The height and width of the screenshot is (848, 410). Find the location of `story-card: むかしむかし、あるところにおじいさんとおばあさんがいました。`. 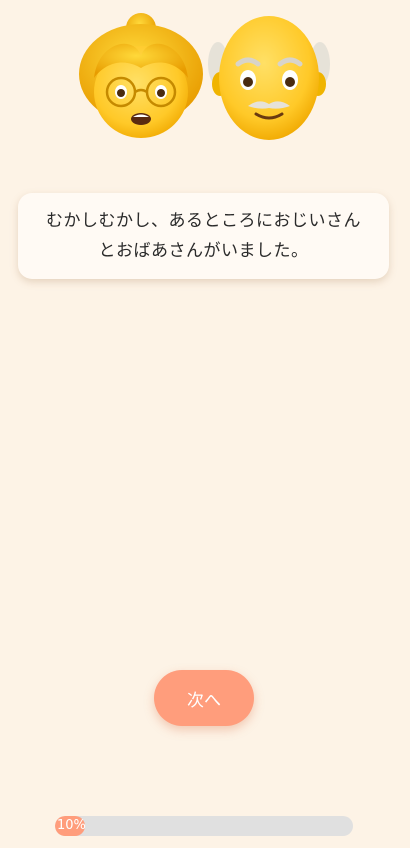

story-card: むかしむかし、あるところにおじいさんとおばあさんがいました。 is located at coordinates (203, 236).